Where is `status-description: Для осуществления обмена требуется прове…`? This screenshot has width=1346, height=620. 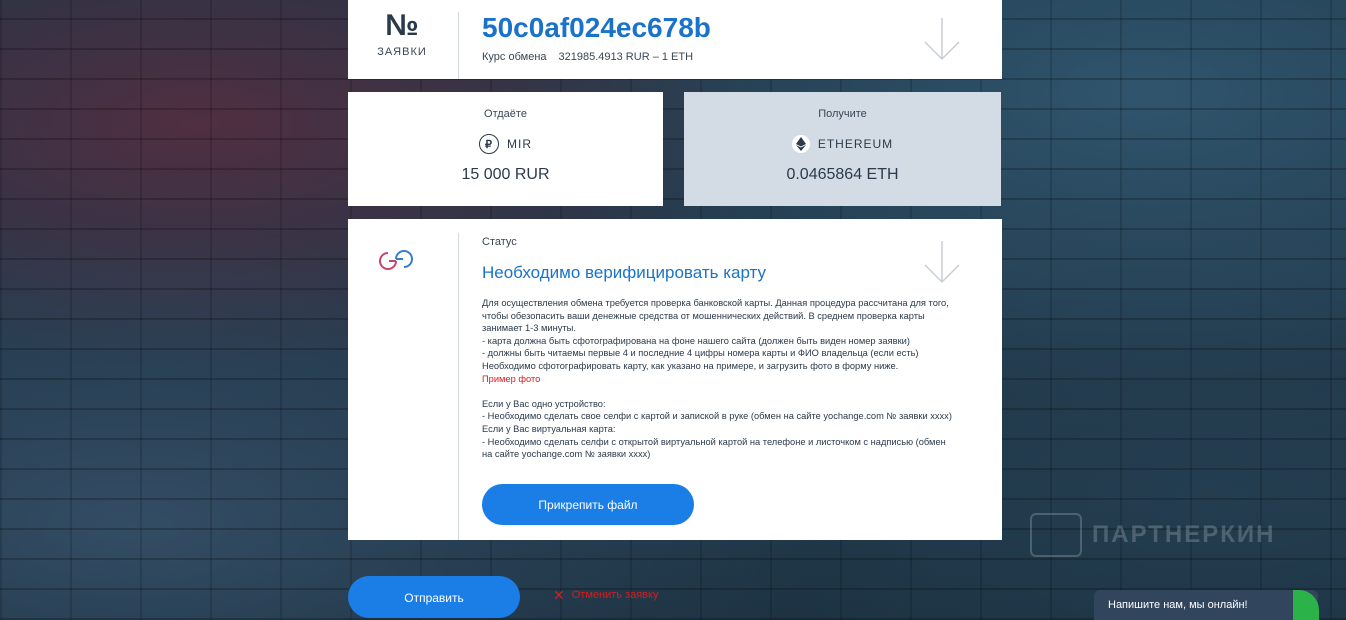 status-description: Для осуществления обмена требуется прове… is located at coordinates (730, 379).